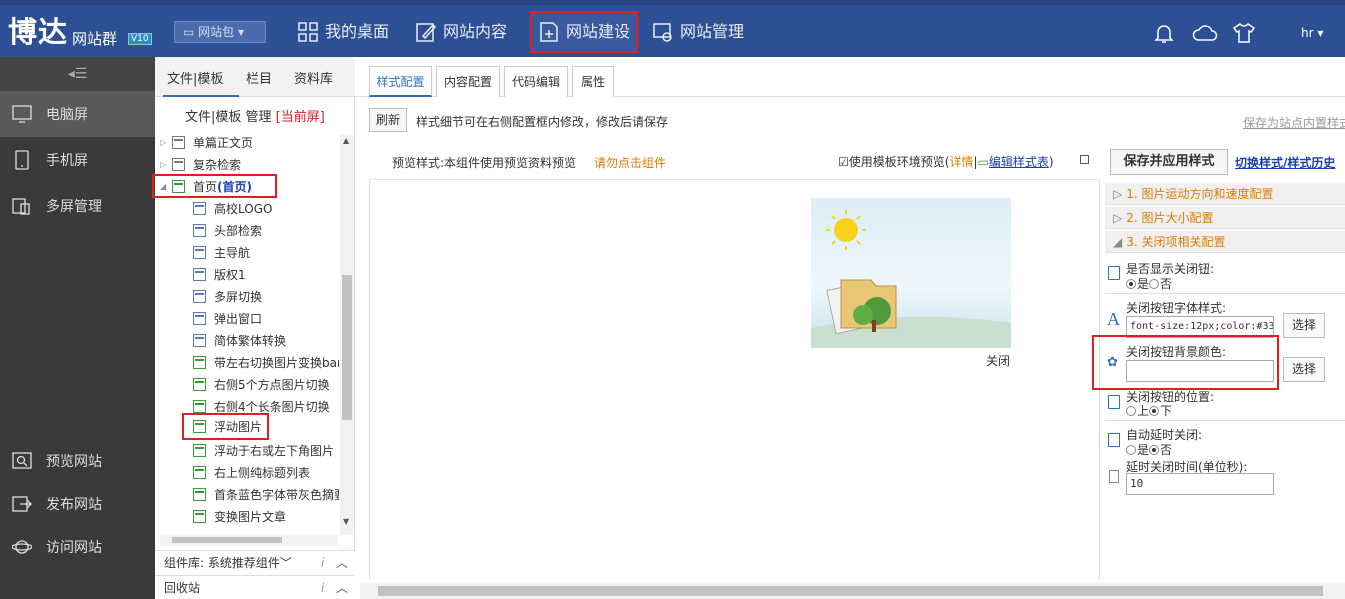 The width and height of the screenshot is (1345, 599). What do you see at coordinates (77, 504) in the screenshot?
I see `sidebar-item-publish-site: 发布网站` at bounding box center [77, 504].